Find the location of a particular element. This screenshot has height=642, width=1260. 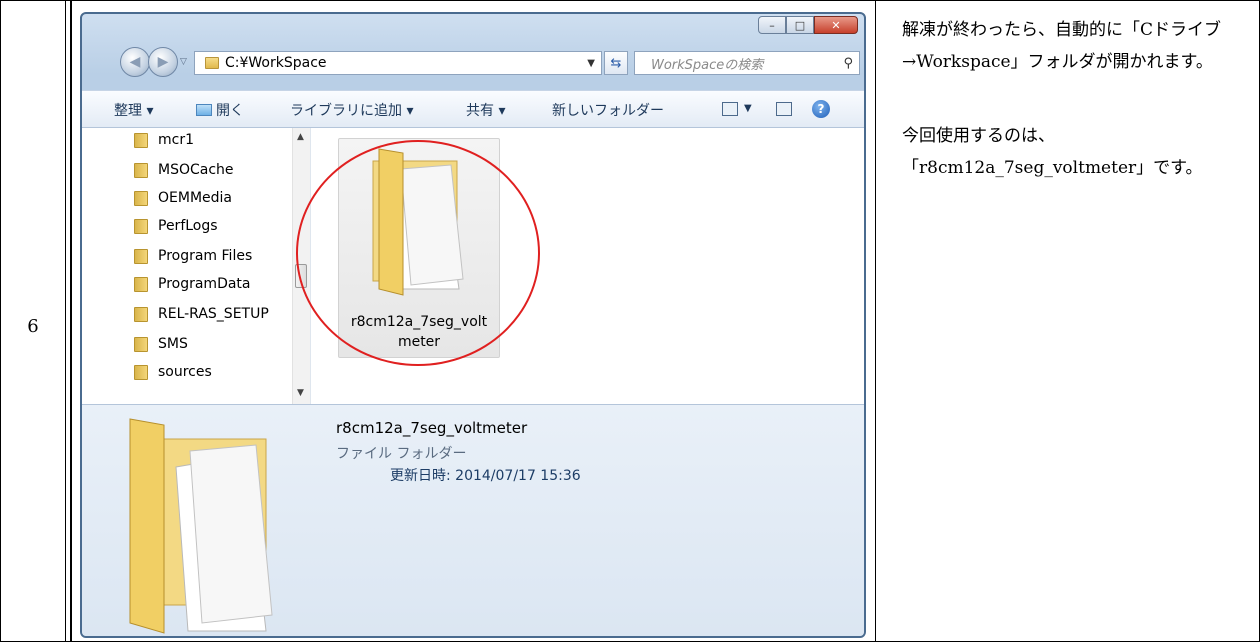

command-toolbar: 整理 ▾ 開く ライブラリに追加 ▾ 共有 ▾ 新しいフォルダー ▼ ? is located at coordinates (473, 109).